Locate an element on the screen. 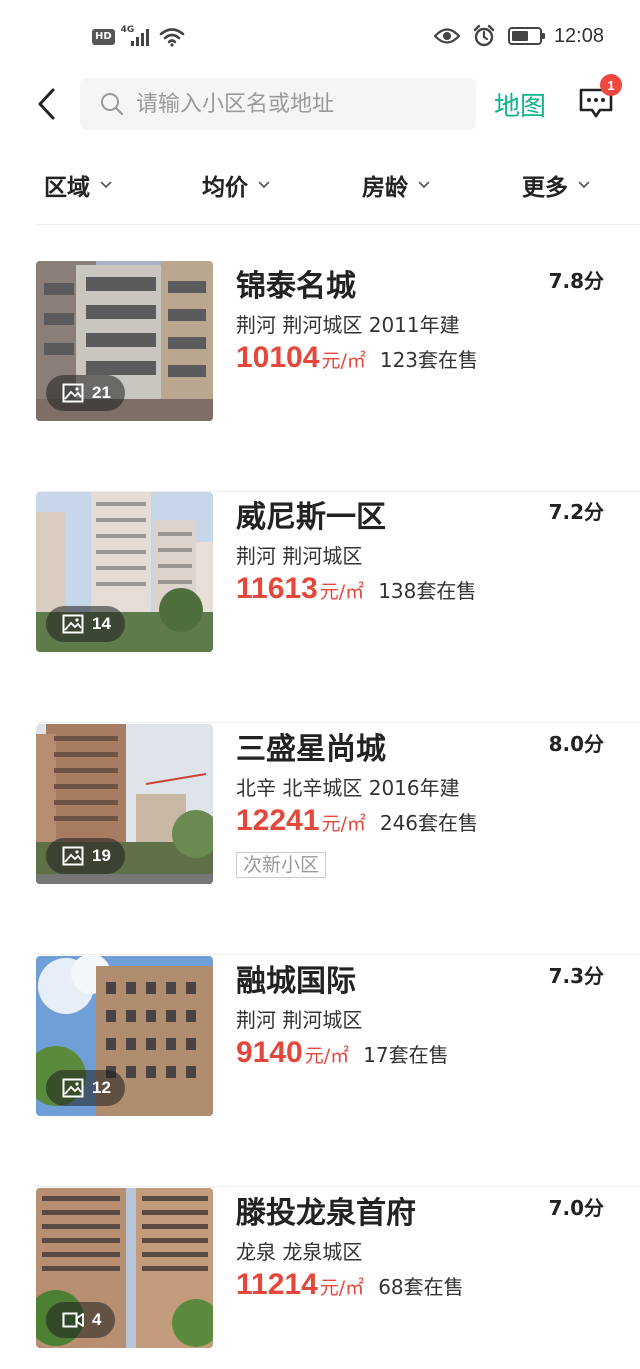 The height and width of the screenshot is (1369, 640). status-bar: HD 4G 12:08 is located at coordinates (320, 36).